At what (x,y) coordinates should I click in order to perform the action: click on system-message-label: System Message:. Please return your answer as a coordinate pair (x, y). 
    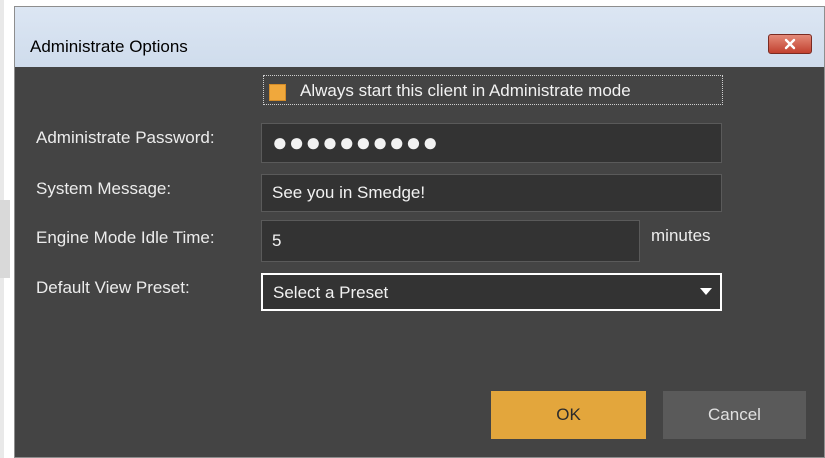
    Looking at the image, I should click on (104, 188).